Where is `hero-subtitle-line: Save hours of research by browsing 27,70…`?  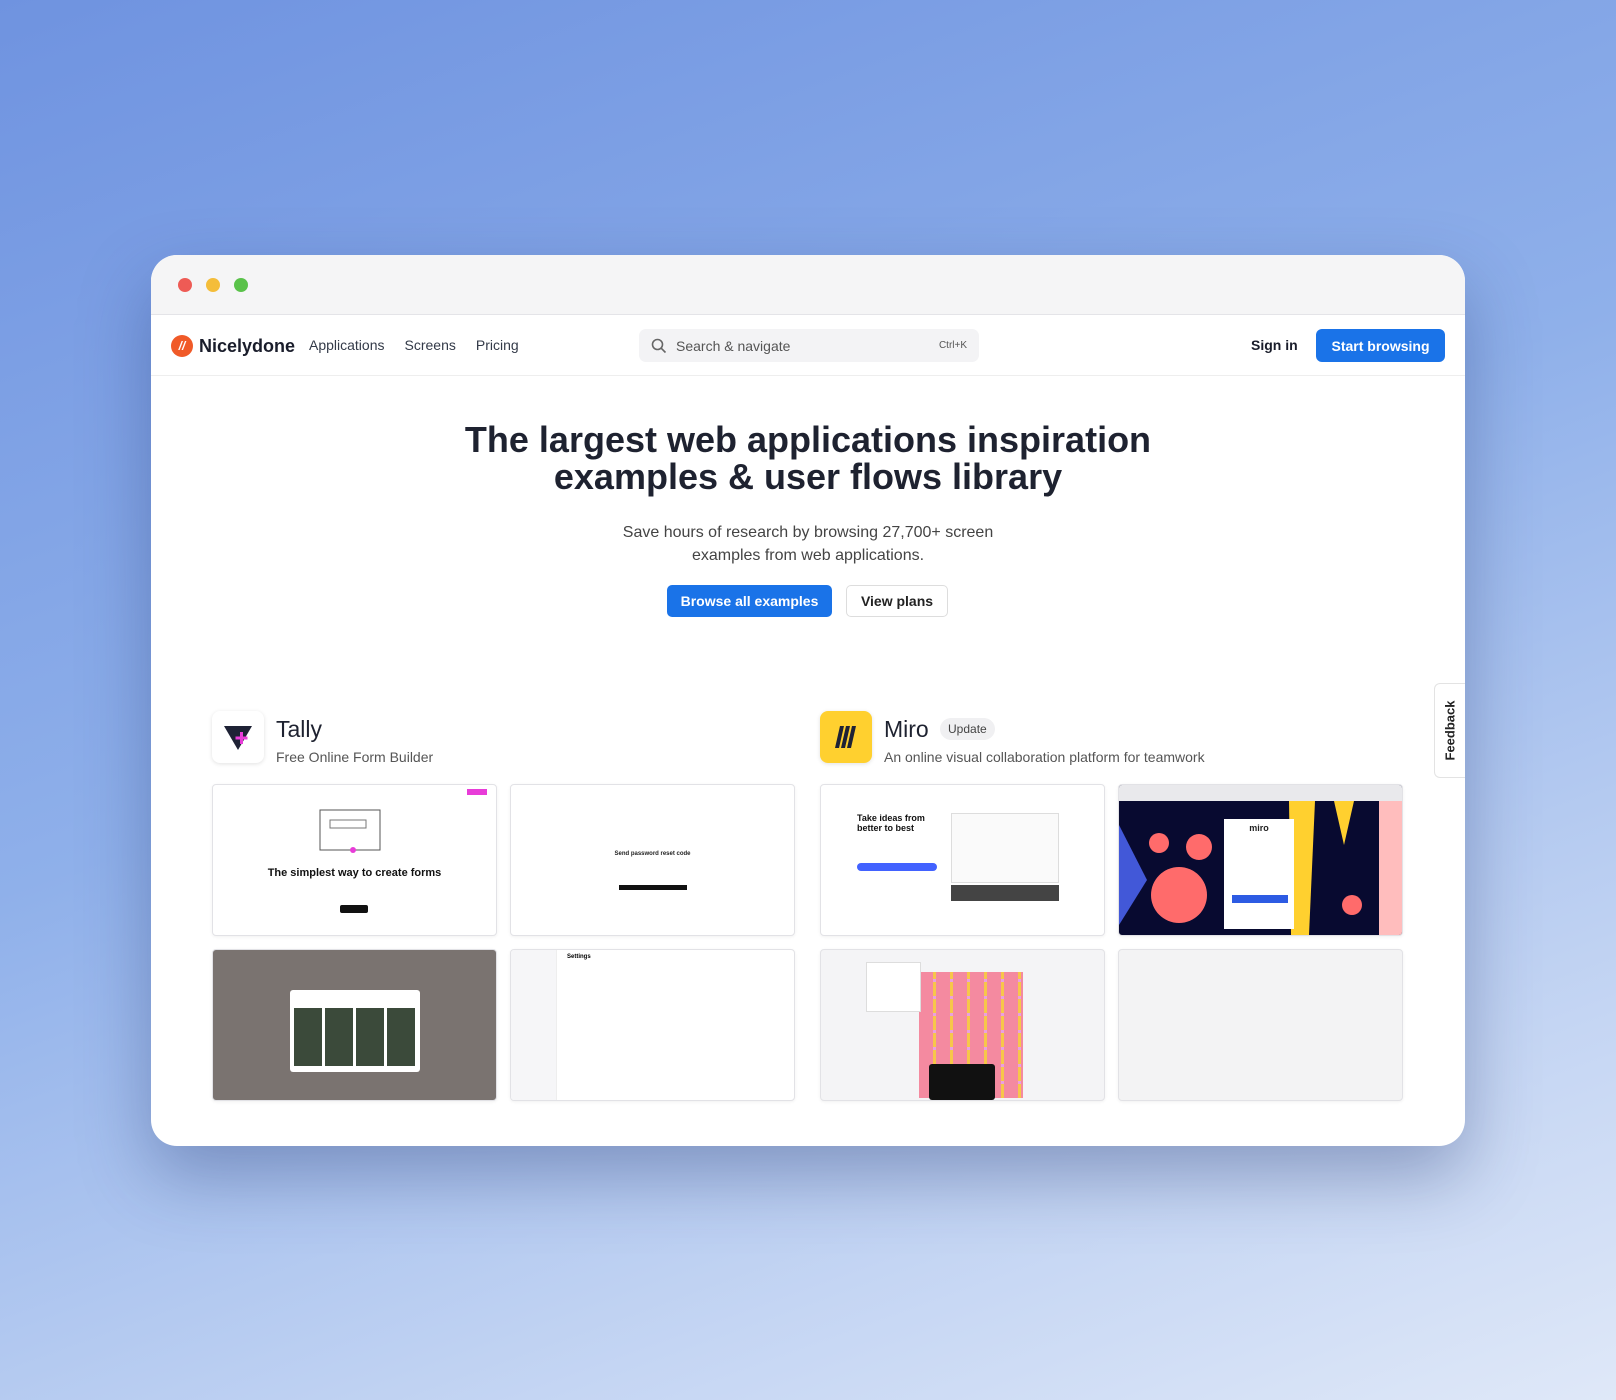
hero-subtitle-line: Save hours of research by browsing 27,70… is located at coordinates (808, 532).